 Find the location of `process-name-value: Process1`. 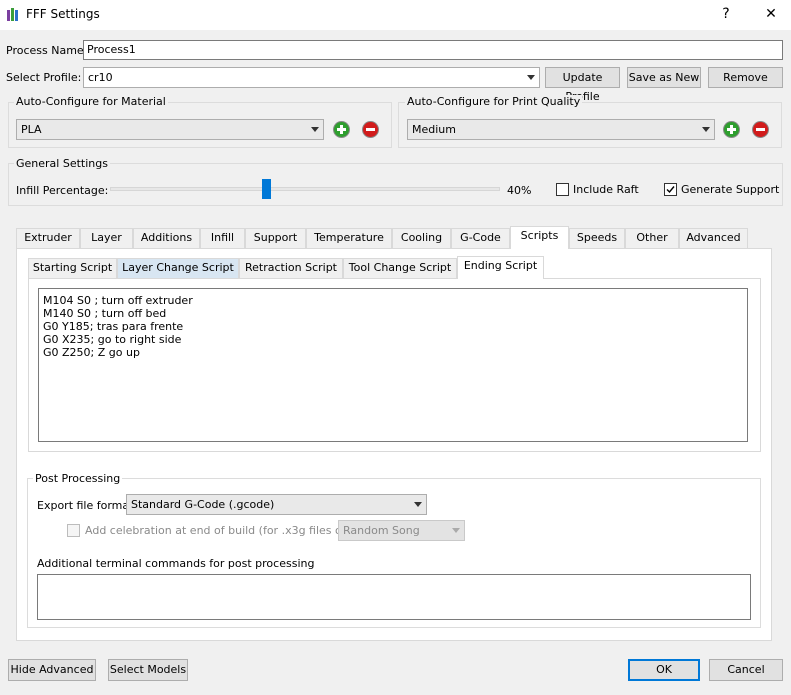

process-name-value: Process1 is located at coordinates (111, 49).